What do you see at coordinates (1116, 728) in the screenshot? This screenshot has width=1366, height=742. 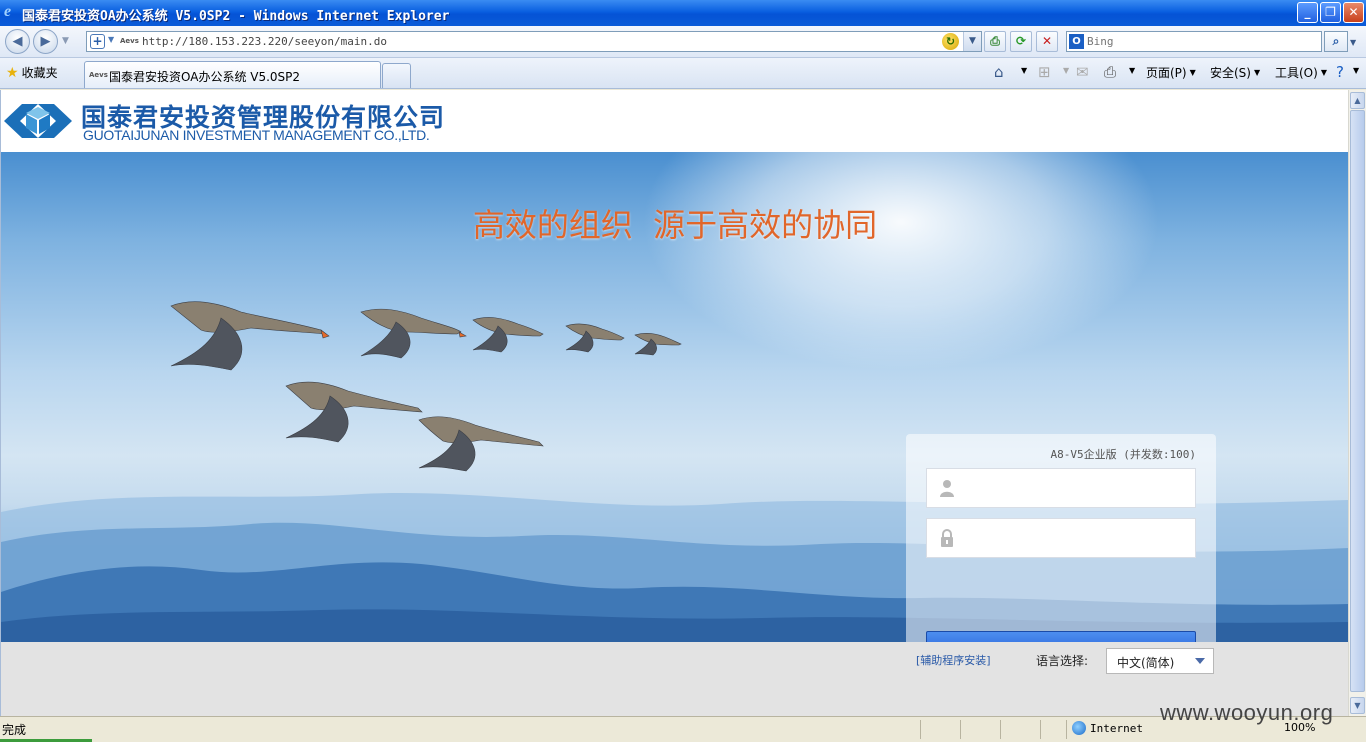 I see `zone-label: Internet` at bounding box center [1116, 728].